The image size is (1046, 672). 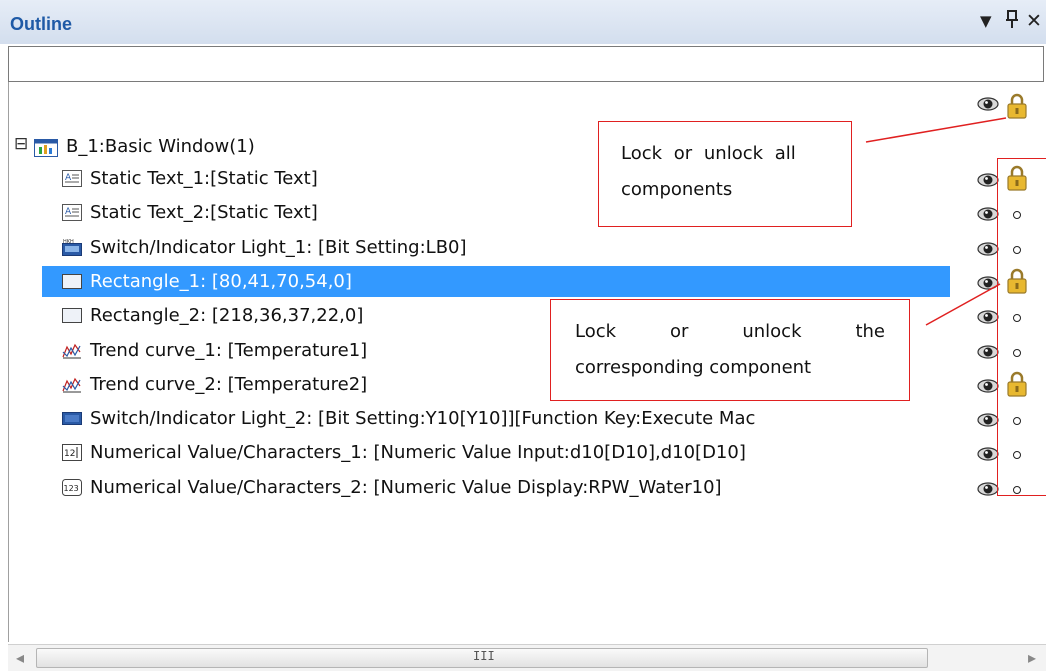 I want to click on root-label: B_1:Basic Window(1), so click(x=160, y=146).